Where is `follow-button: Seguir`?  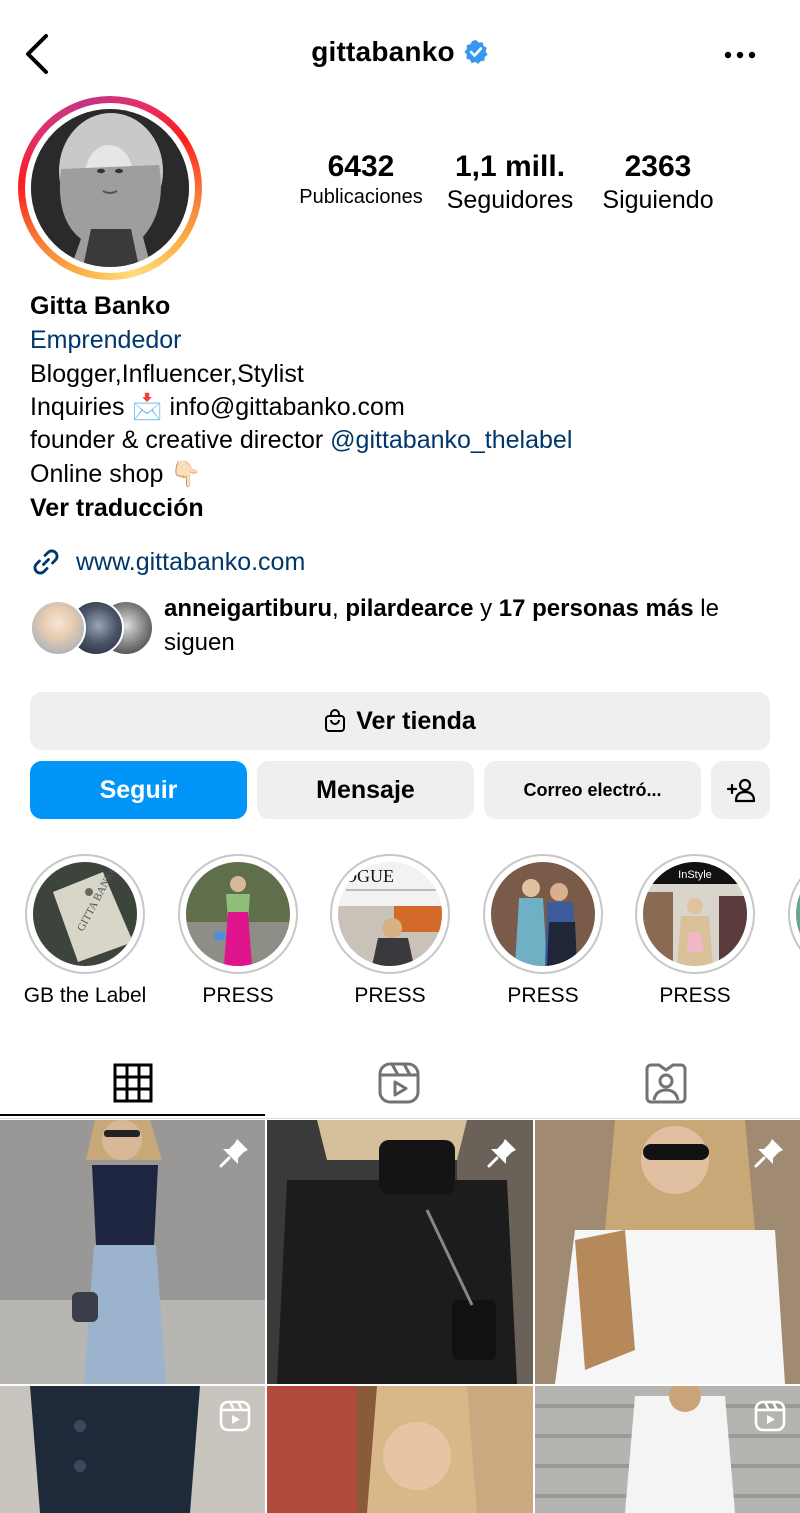
follow-button: Seguir is located at coordinates (138, 790).